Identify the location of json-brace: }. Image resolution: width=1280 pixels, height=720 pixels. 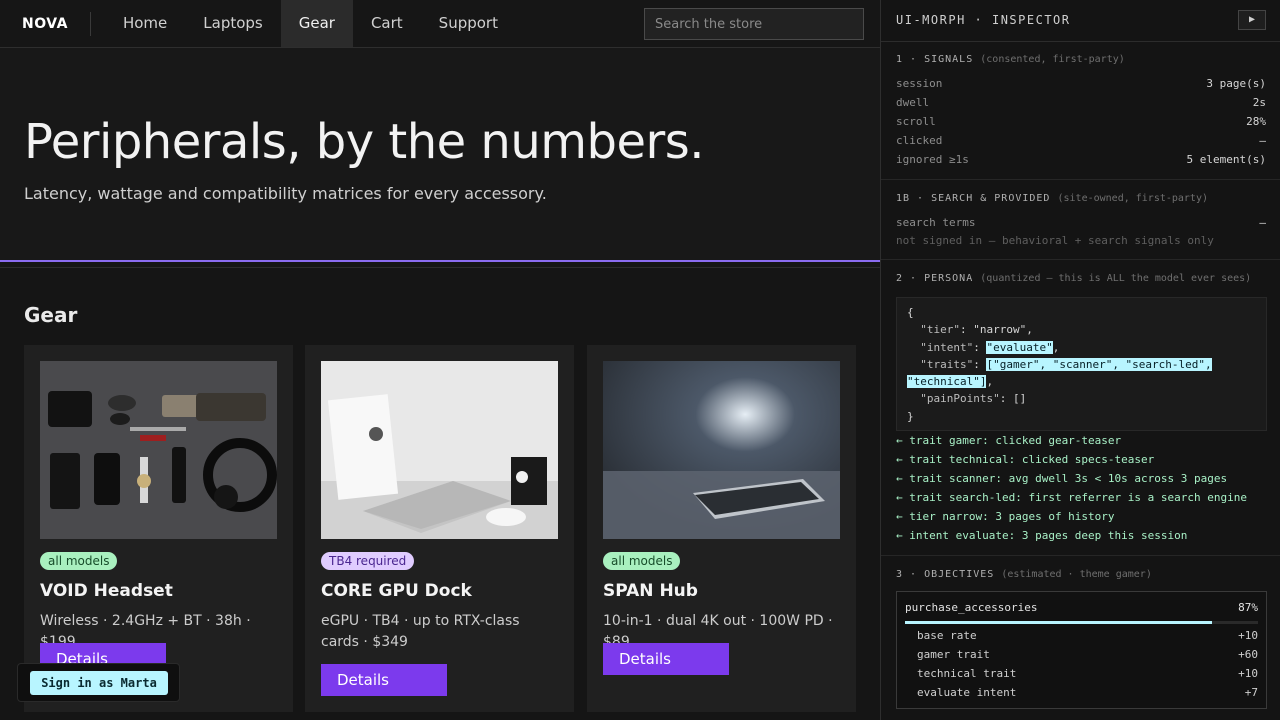
(910, 416).